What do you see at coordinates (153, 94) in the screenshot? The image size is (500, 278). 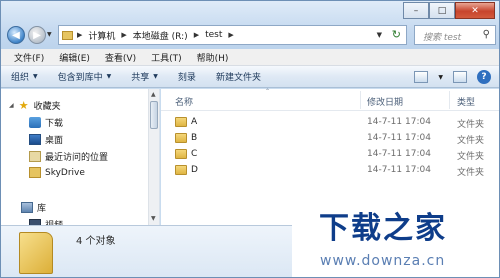 I see `scroll-up-icon: ▲` at bounding box center [153, 94].